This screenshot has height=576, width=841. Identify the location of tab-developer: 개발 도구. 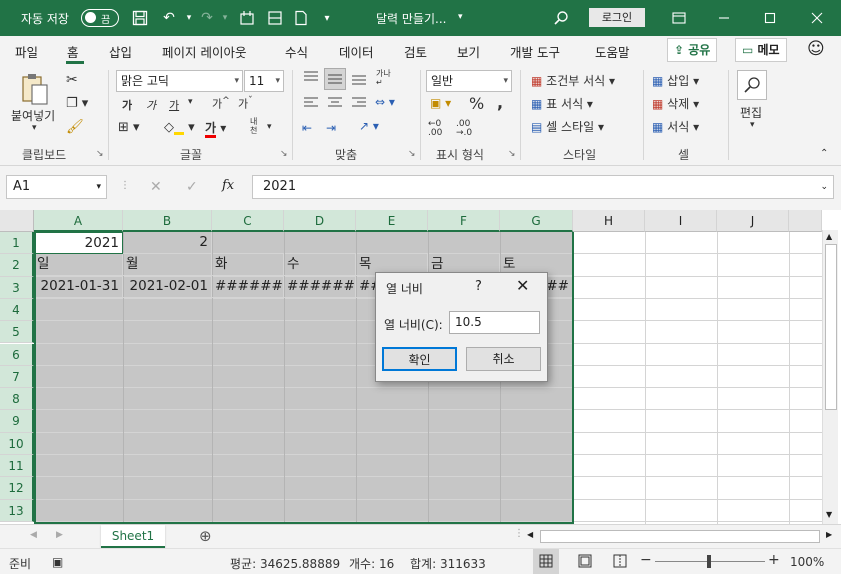
(535, 51).